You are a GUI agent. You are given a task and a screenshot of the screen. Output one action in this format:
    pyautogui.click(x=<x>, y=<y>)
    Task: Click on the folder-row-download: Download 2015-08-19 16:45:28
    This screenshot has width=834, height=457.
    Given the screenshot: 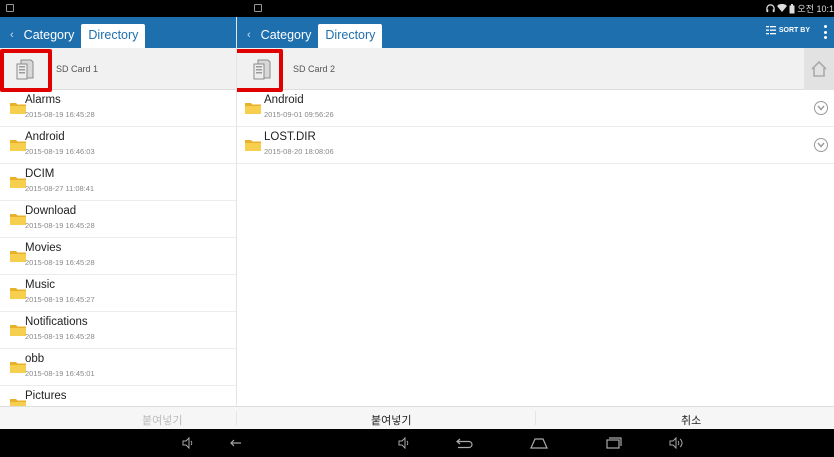 What is the action you would take?
    pyautogui.click(x=118, y=219)
    